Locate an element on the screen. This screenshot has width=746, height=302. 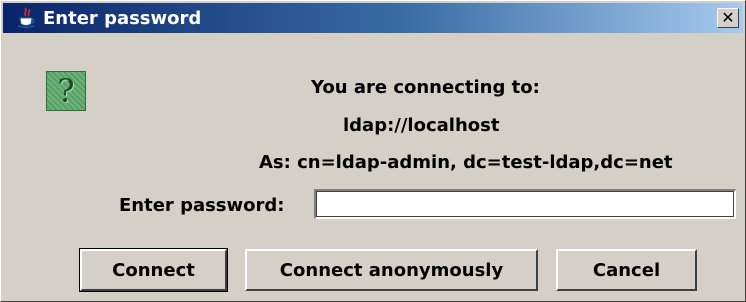
question-glyph: ? is located at coordinates (66, 91).